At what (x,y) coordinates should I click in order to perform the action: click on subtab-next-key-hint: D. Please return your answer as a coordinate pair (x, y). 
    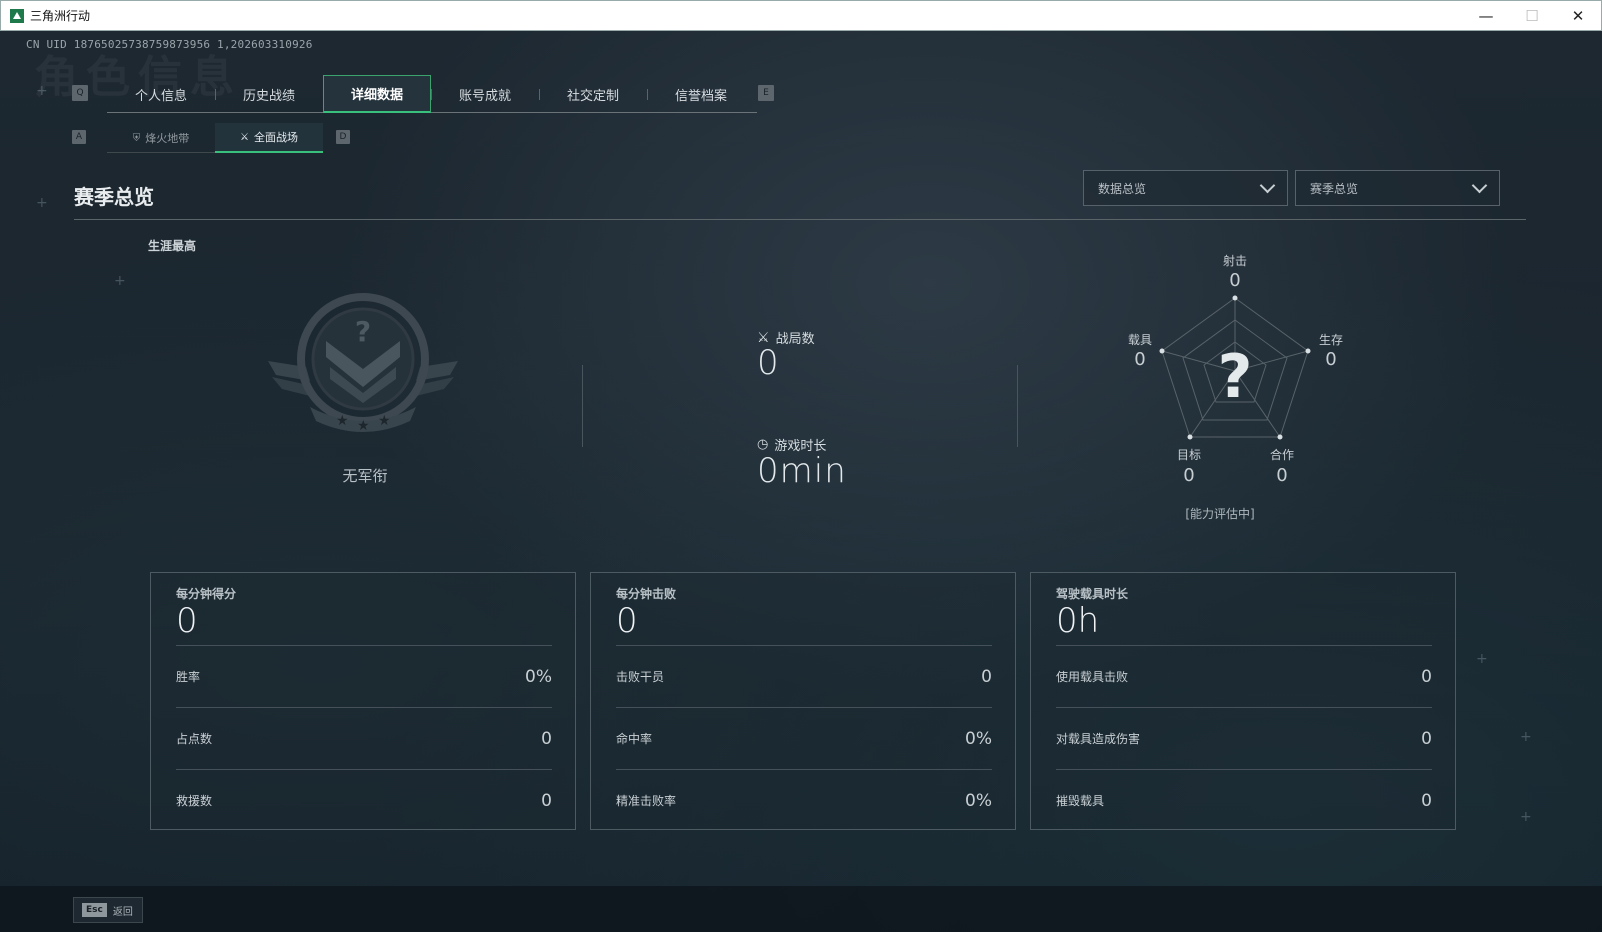
    Looking at the image, I should click on (343, 137).